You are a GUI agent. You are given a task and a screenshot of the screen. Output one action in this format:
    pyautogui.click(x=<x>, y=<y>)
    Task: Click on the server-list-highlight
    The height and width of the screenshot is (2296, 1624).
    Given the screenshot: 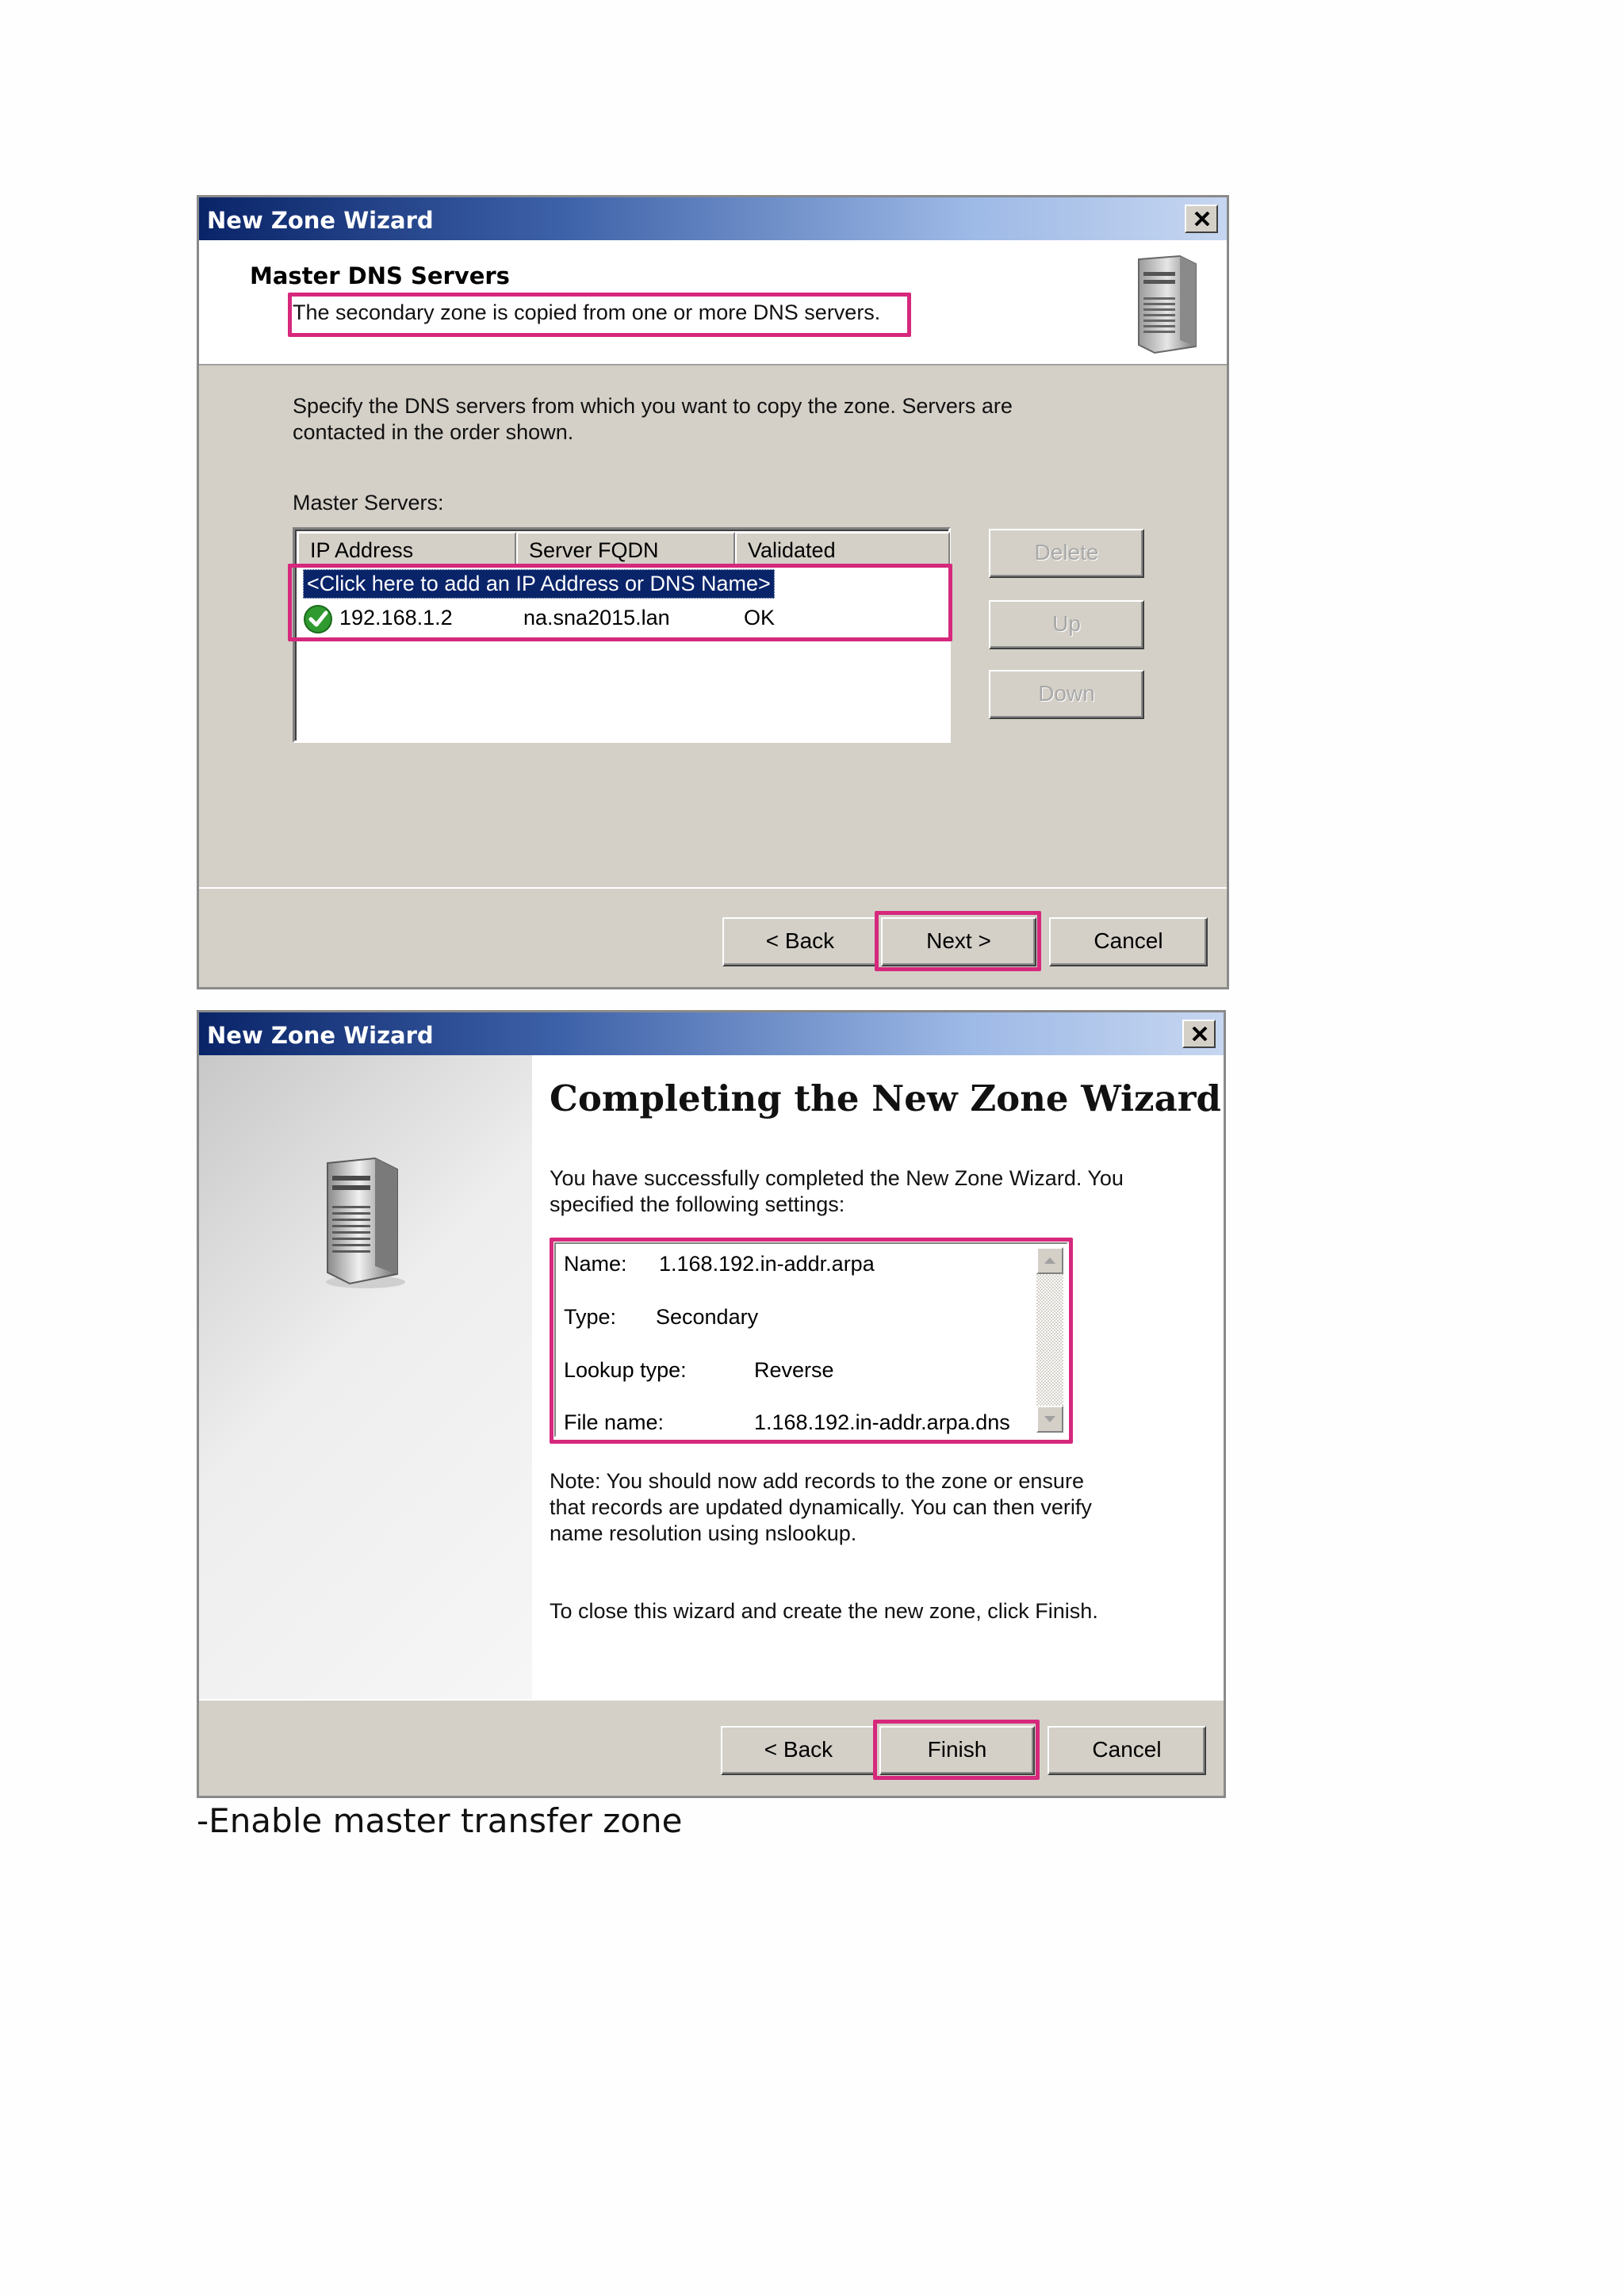 What is the action you would take?
    pyautogui.click(x=620, y=602)
    